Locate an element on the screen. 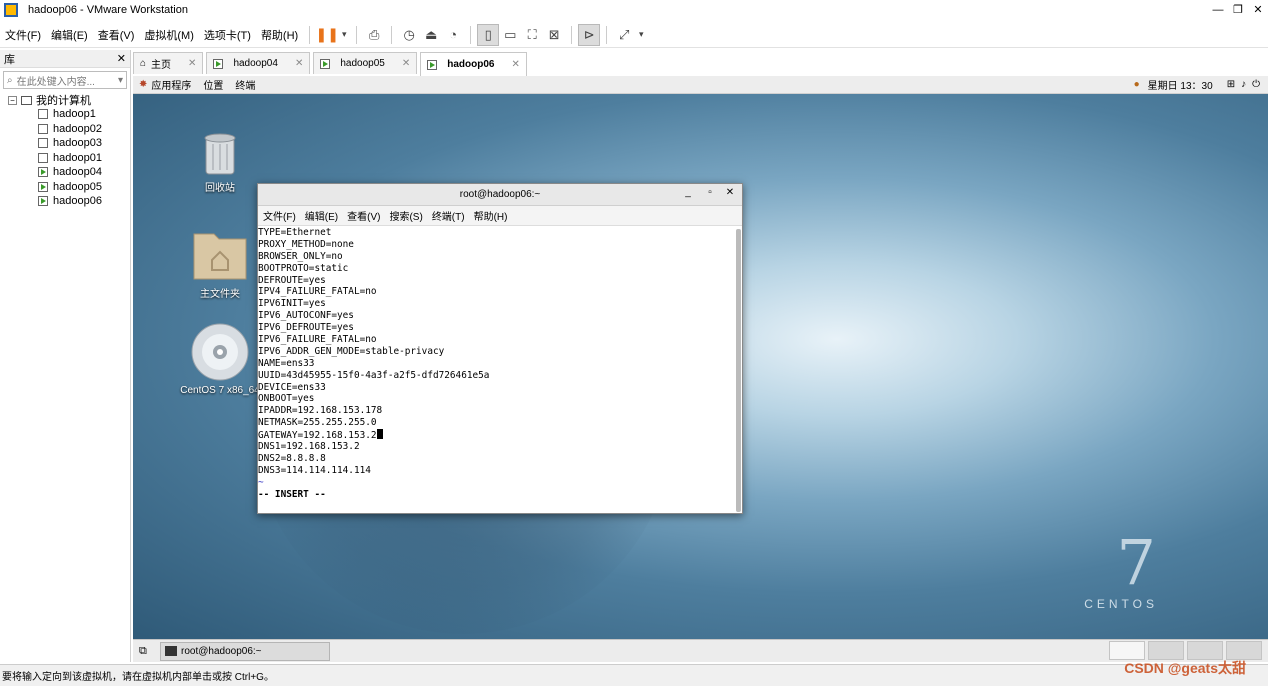  menu-edit: 编辑(E) is located at coordinates (69, 35).